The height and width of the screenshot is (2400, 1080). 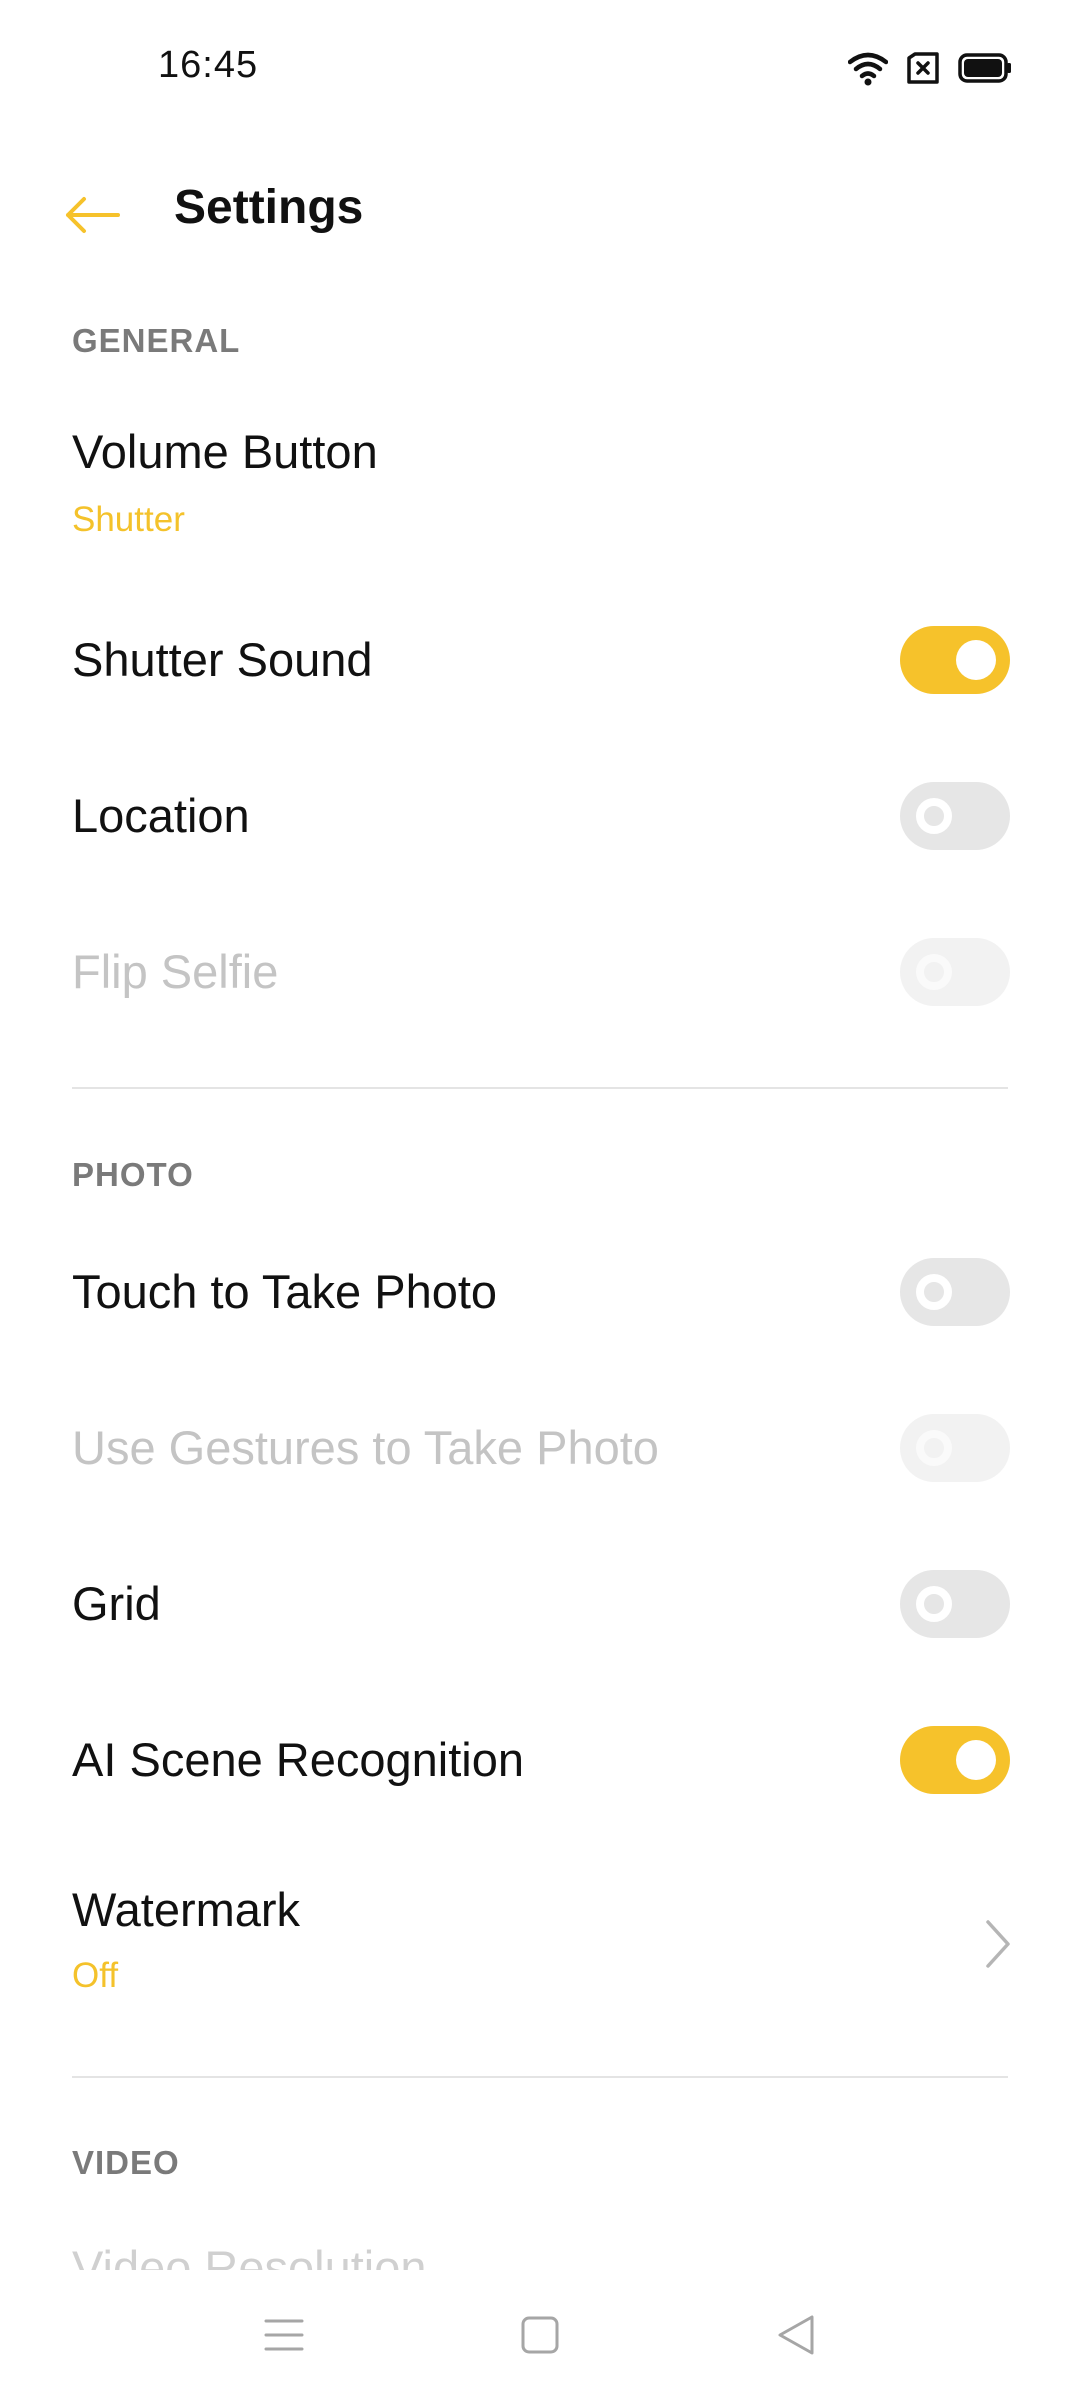 What do you see at coordinates (955, 1292) in the screenshot?
I see `touch-to-take-photo-toggle` at bounding box center [955, 1292].